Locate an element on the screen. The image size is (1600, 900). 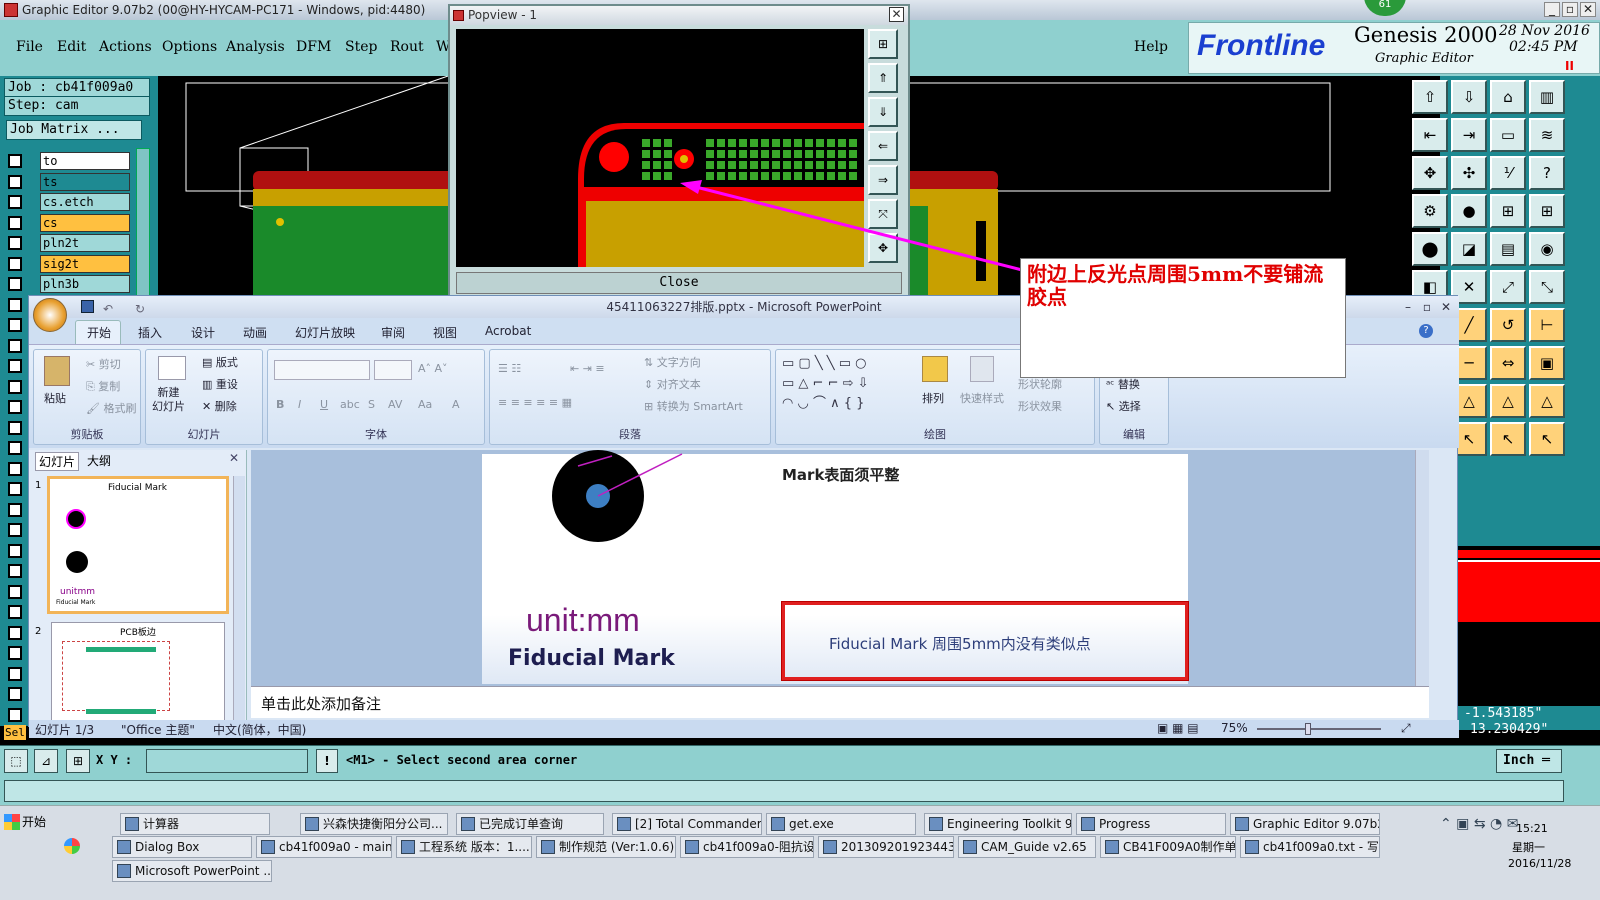
select-button: ↖ 选择 is located at coordinates (1123, 406).